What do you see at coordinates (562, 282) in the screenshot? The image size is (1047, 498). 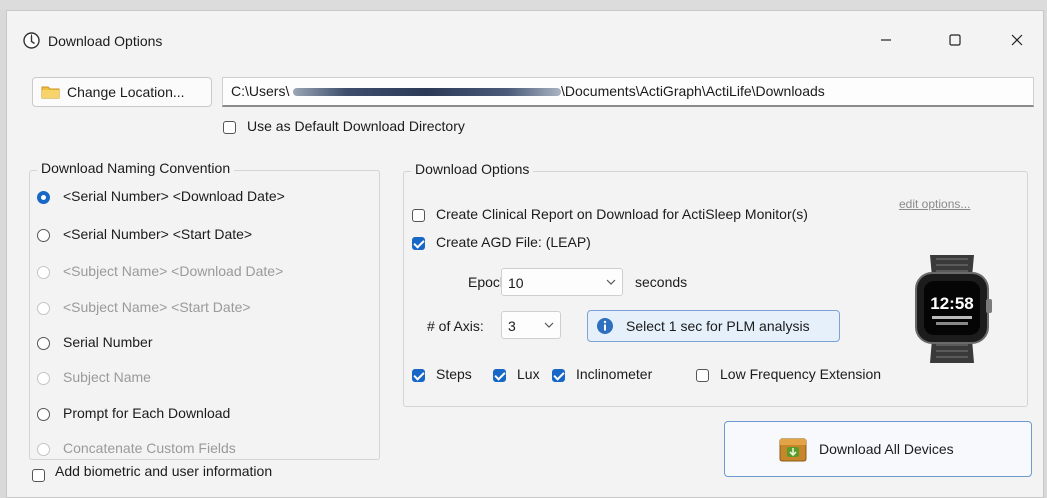 I see `epoch-select: 10` at bounding box center [562, 282].